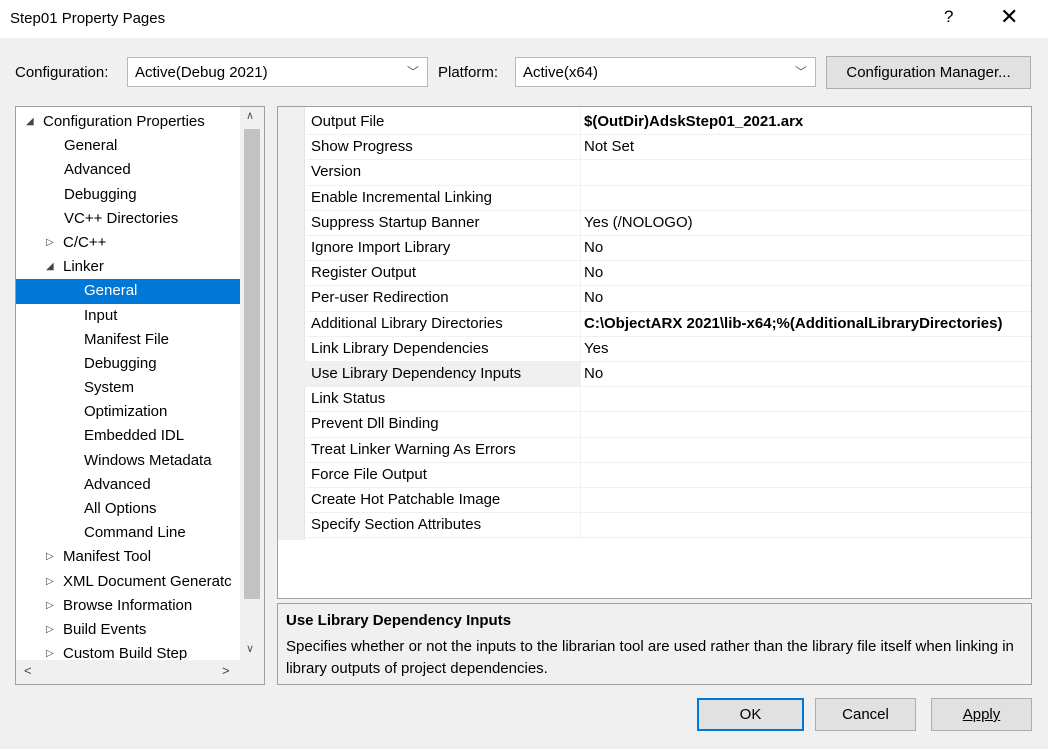  I want to click on tree-item: ◢ Configuration Properties, so click(128, 122).